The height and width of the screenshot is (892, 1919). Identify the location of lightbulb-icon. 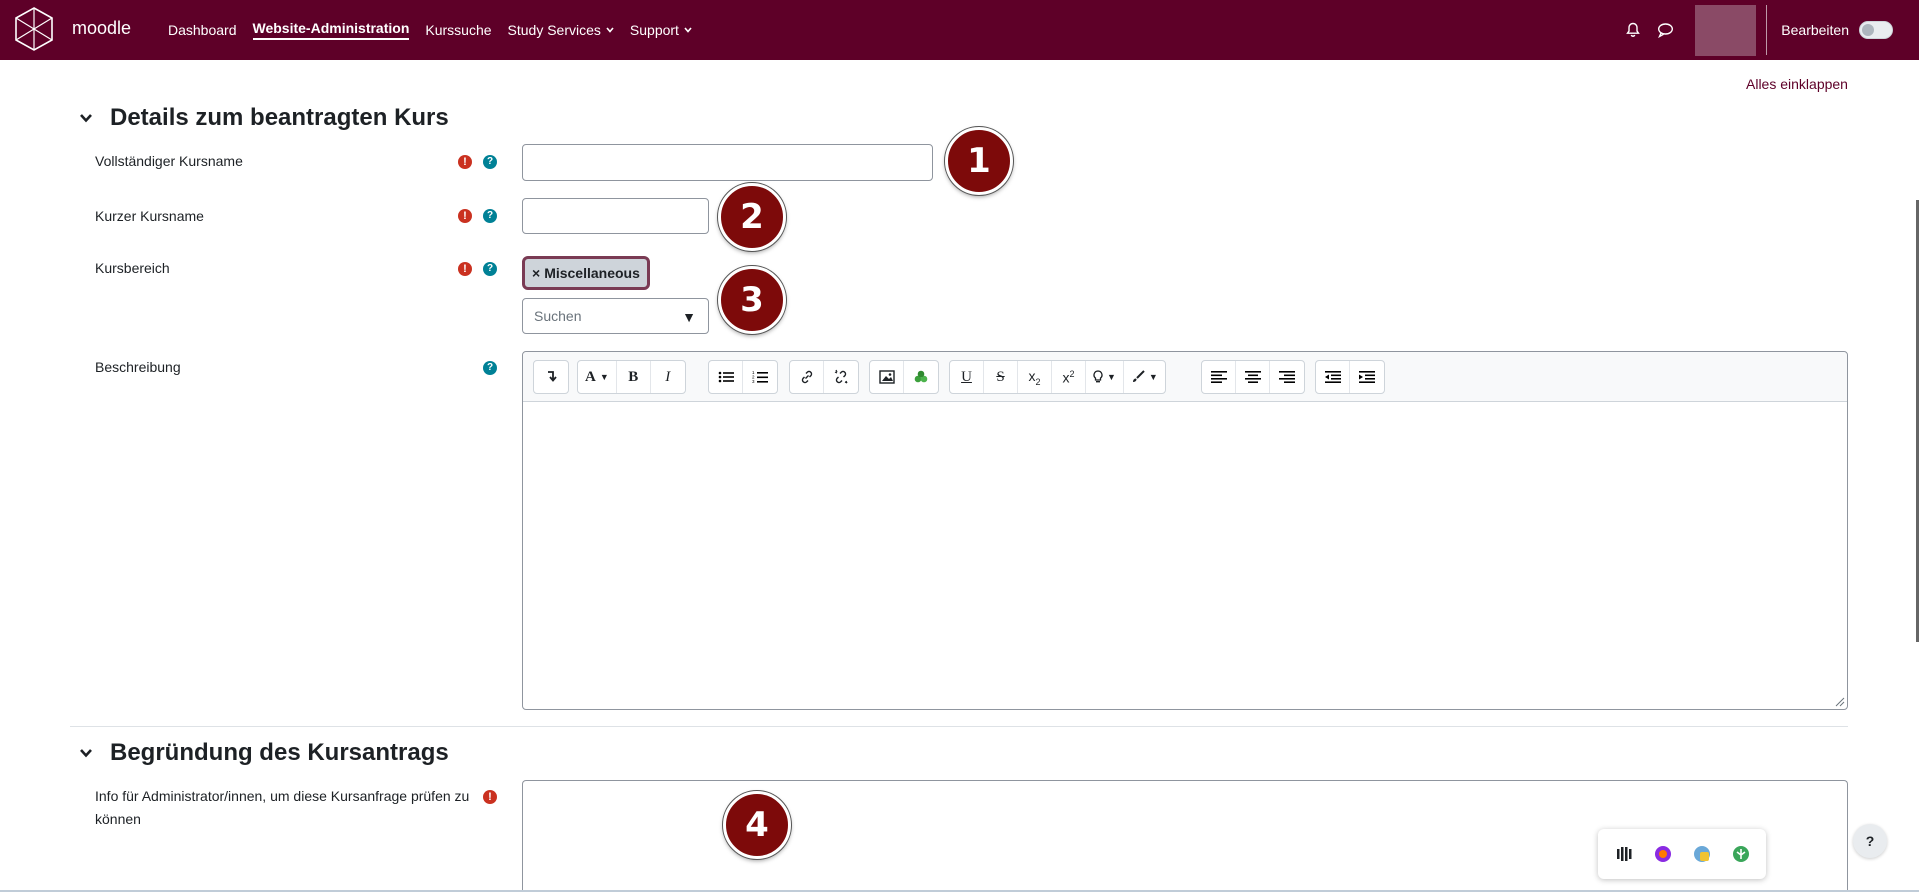
(1098, 376).